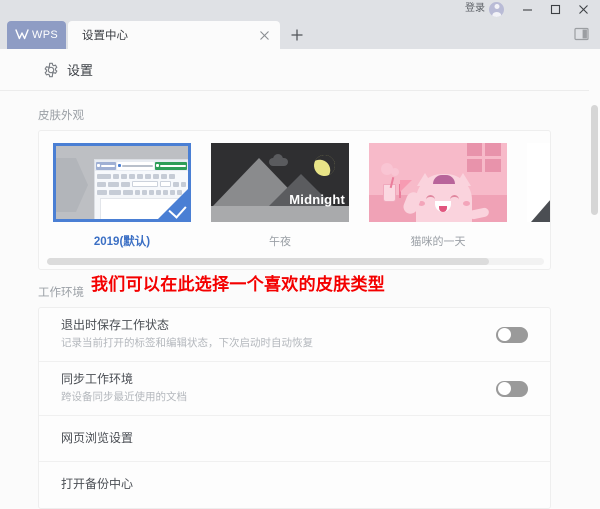 The image size is (600, 509). Describe the element at coordinates (555, 9) in the screenshot. I see `maximize-button` at that location.